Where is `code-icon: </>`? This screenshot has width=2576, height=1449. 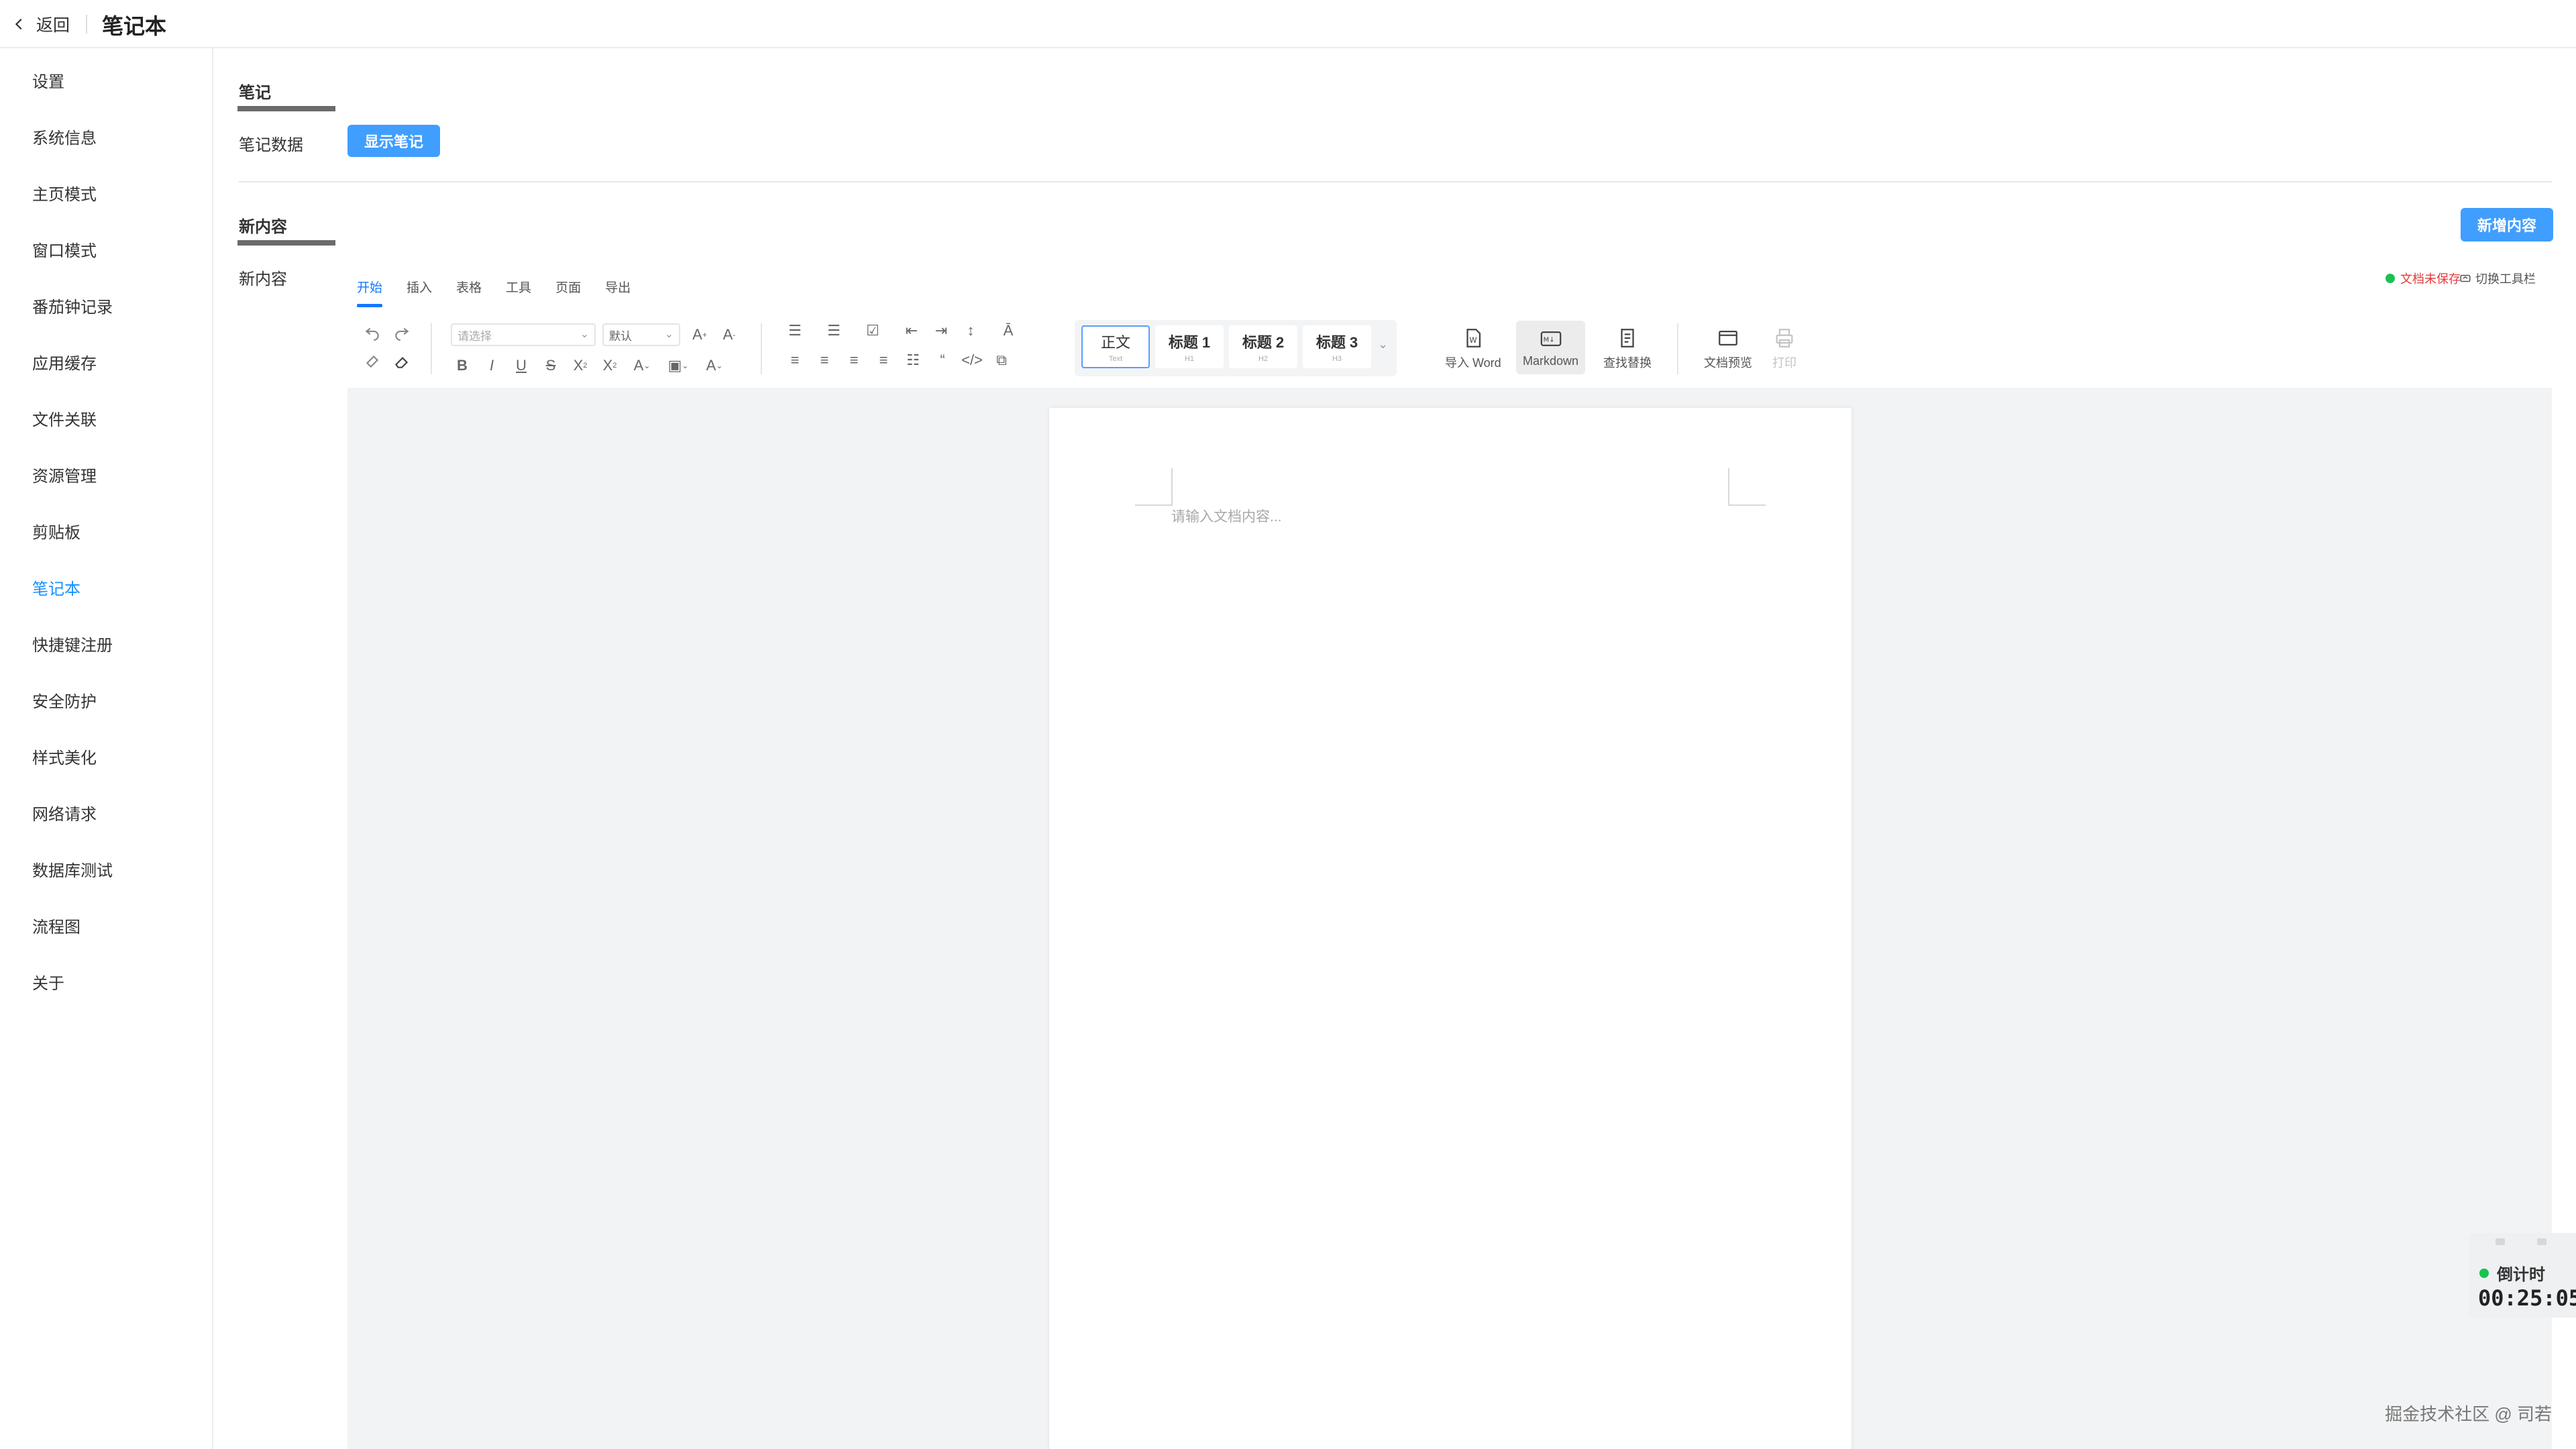 code-icon: </> is located at coordinates (972, 360).